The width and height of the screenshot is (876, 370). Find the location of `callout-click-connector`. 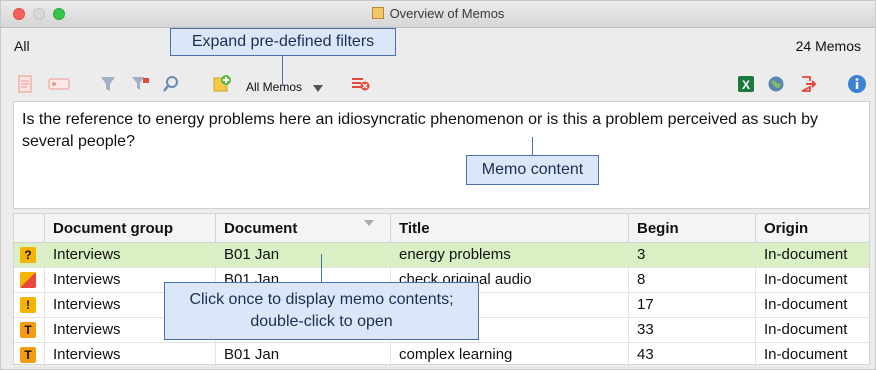

callout-click-connector is located at coordinates (321, 268).